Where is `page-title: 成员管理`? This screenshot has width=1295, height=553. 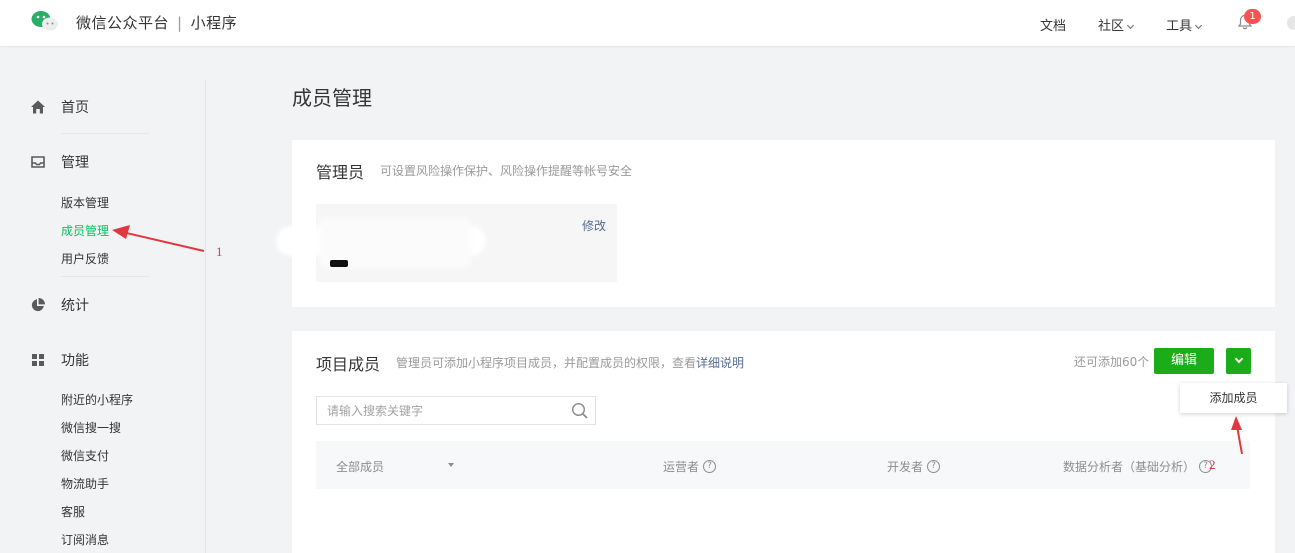
page-title: 成员管理 is located at coordinates (332, 98).